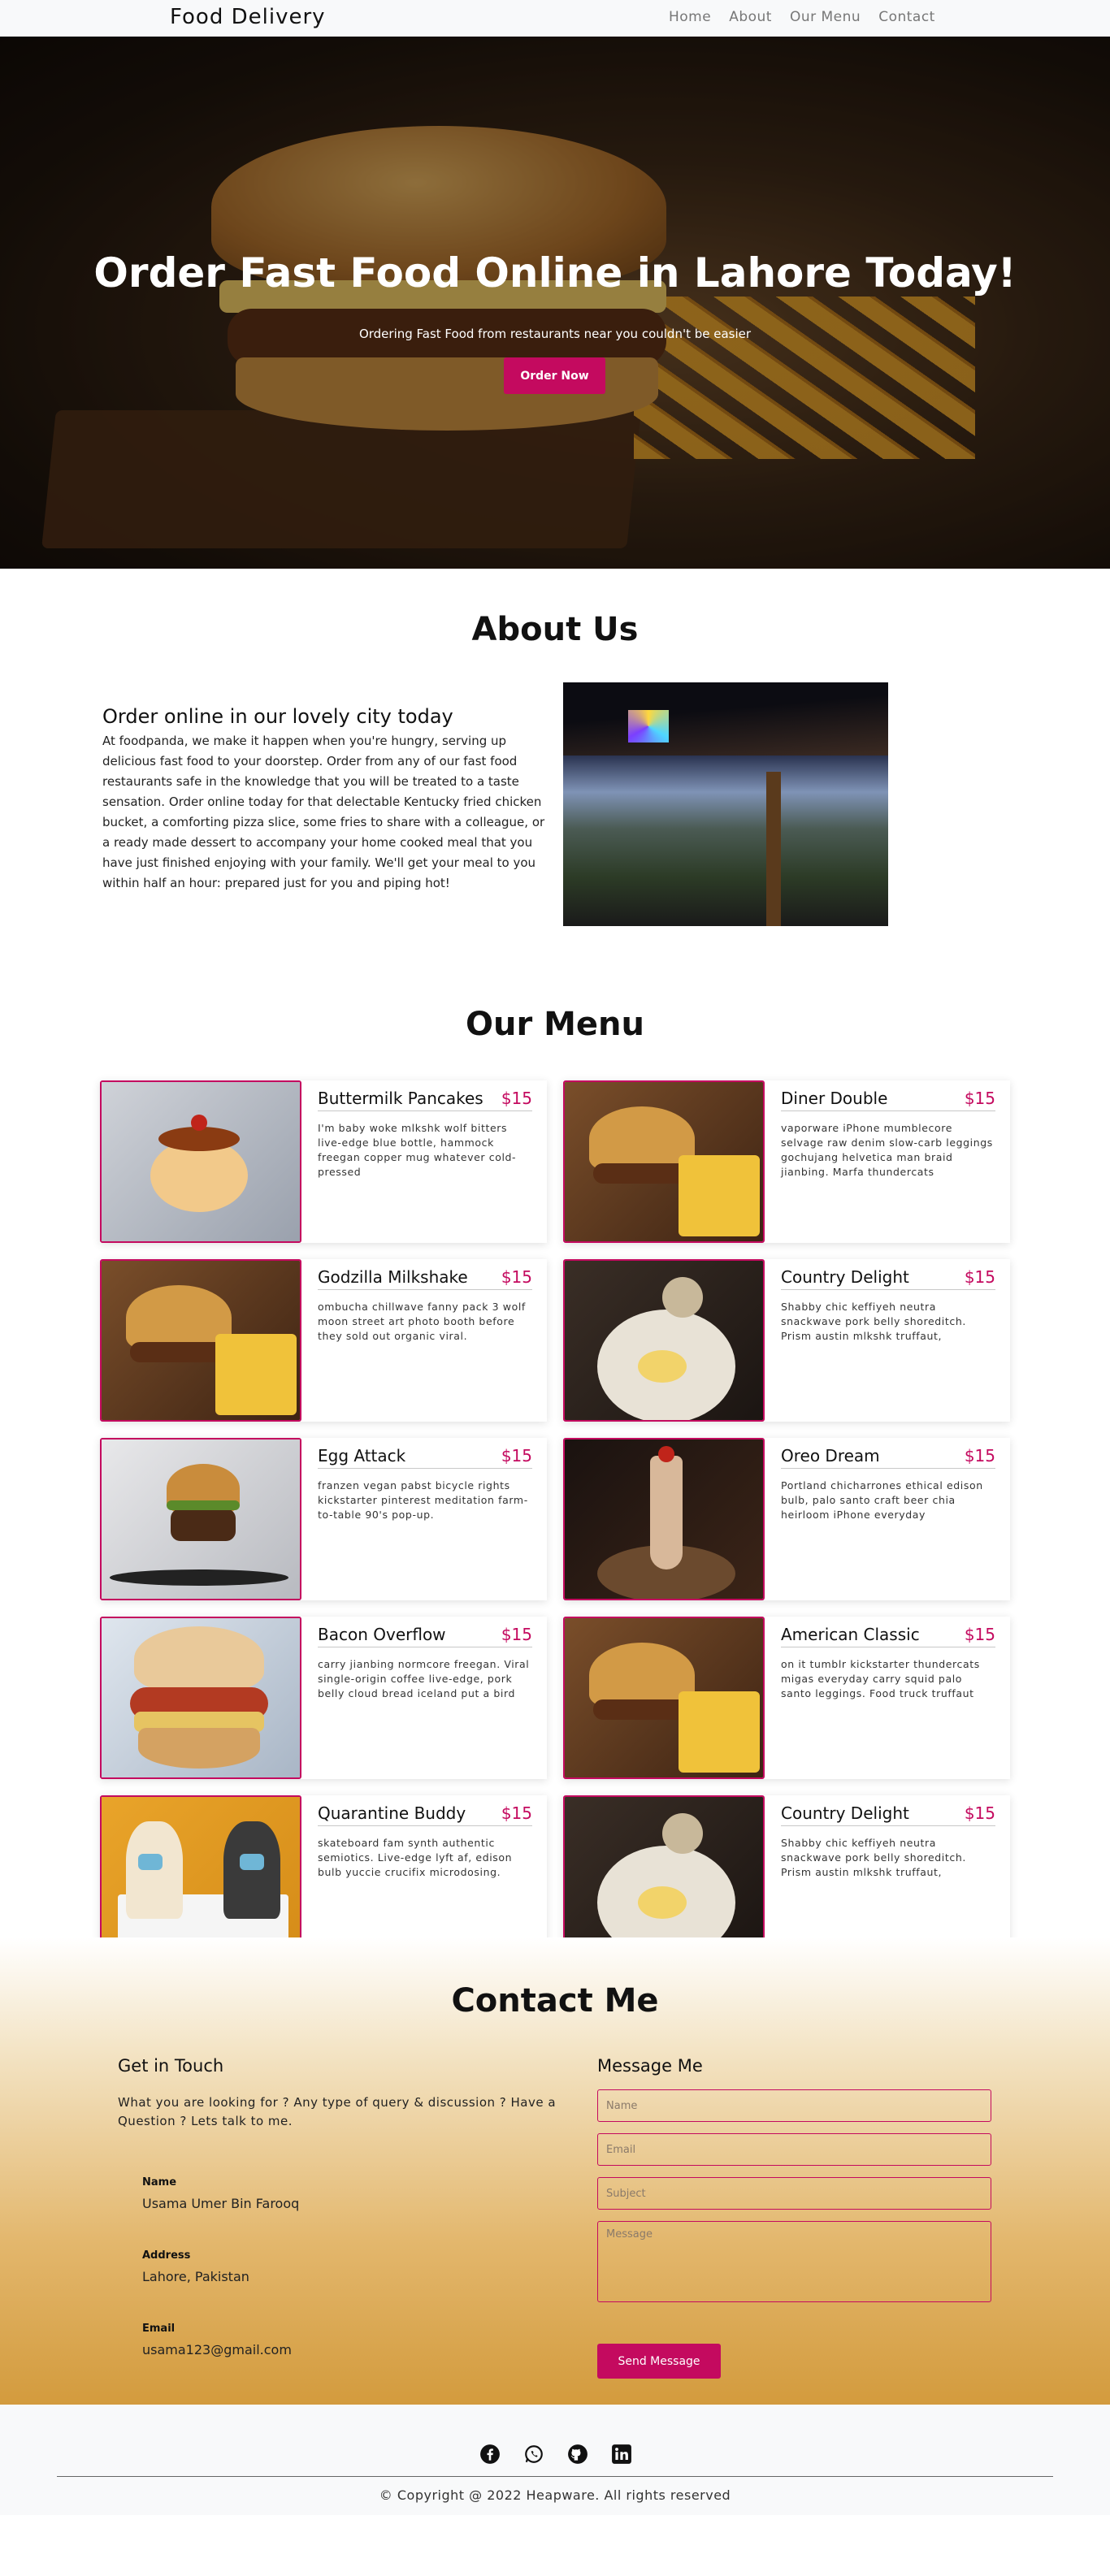 This screenshot has width=1110, height=2576. Describe the element at coordinates (794, 2105) in the screenshot. I see `name-input` at that location.